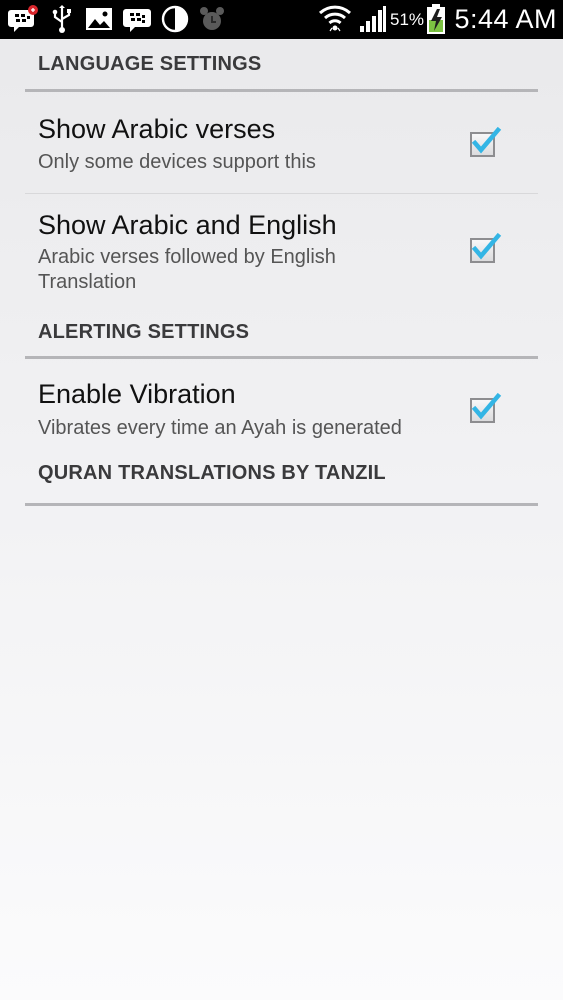 The width and height of the screenshot is (563, 1000). Describe the element at coordinates (61, 19) in the screenshot. I see `usb-icon` at that location.